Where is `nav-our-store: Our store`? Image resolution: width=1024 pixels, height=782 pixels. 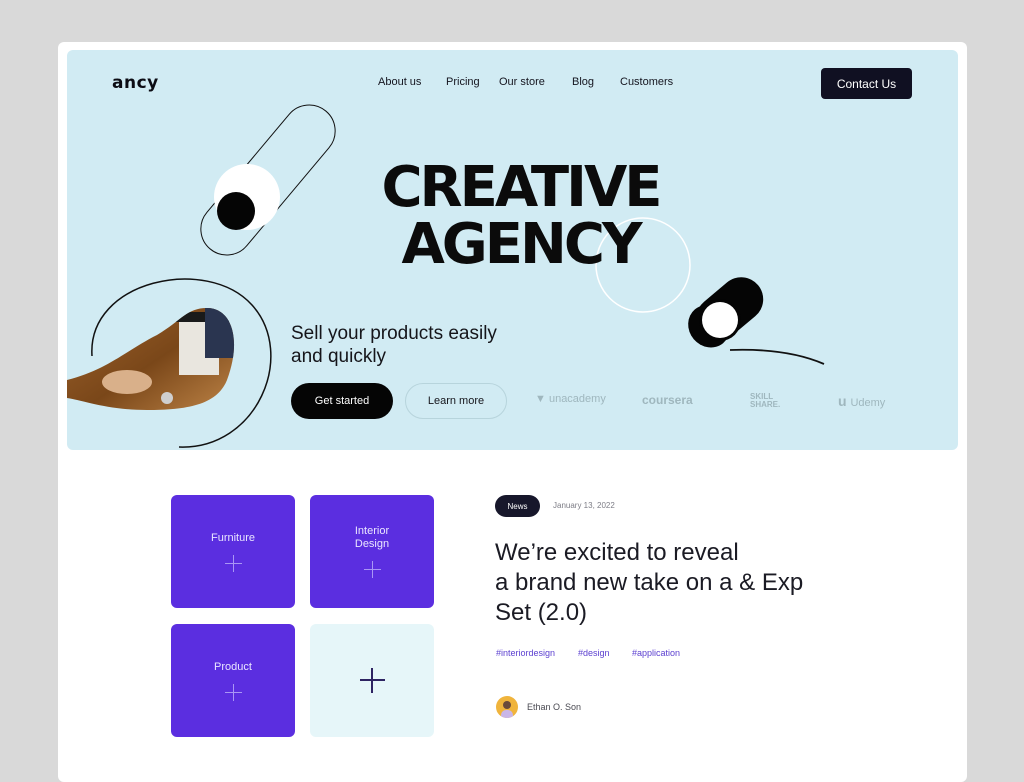 nav-our-store: Our store is located at coordinates (522, 82).